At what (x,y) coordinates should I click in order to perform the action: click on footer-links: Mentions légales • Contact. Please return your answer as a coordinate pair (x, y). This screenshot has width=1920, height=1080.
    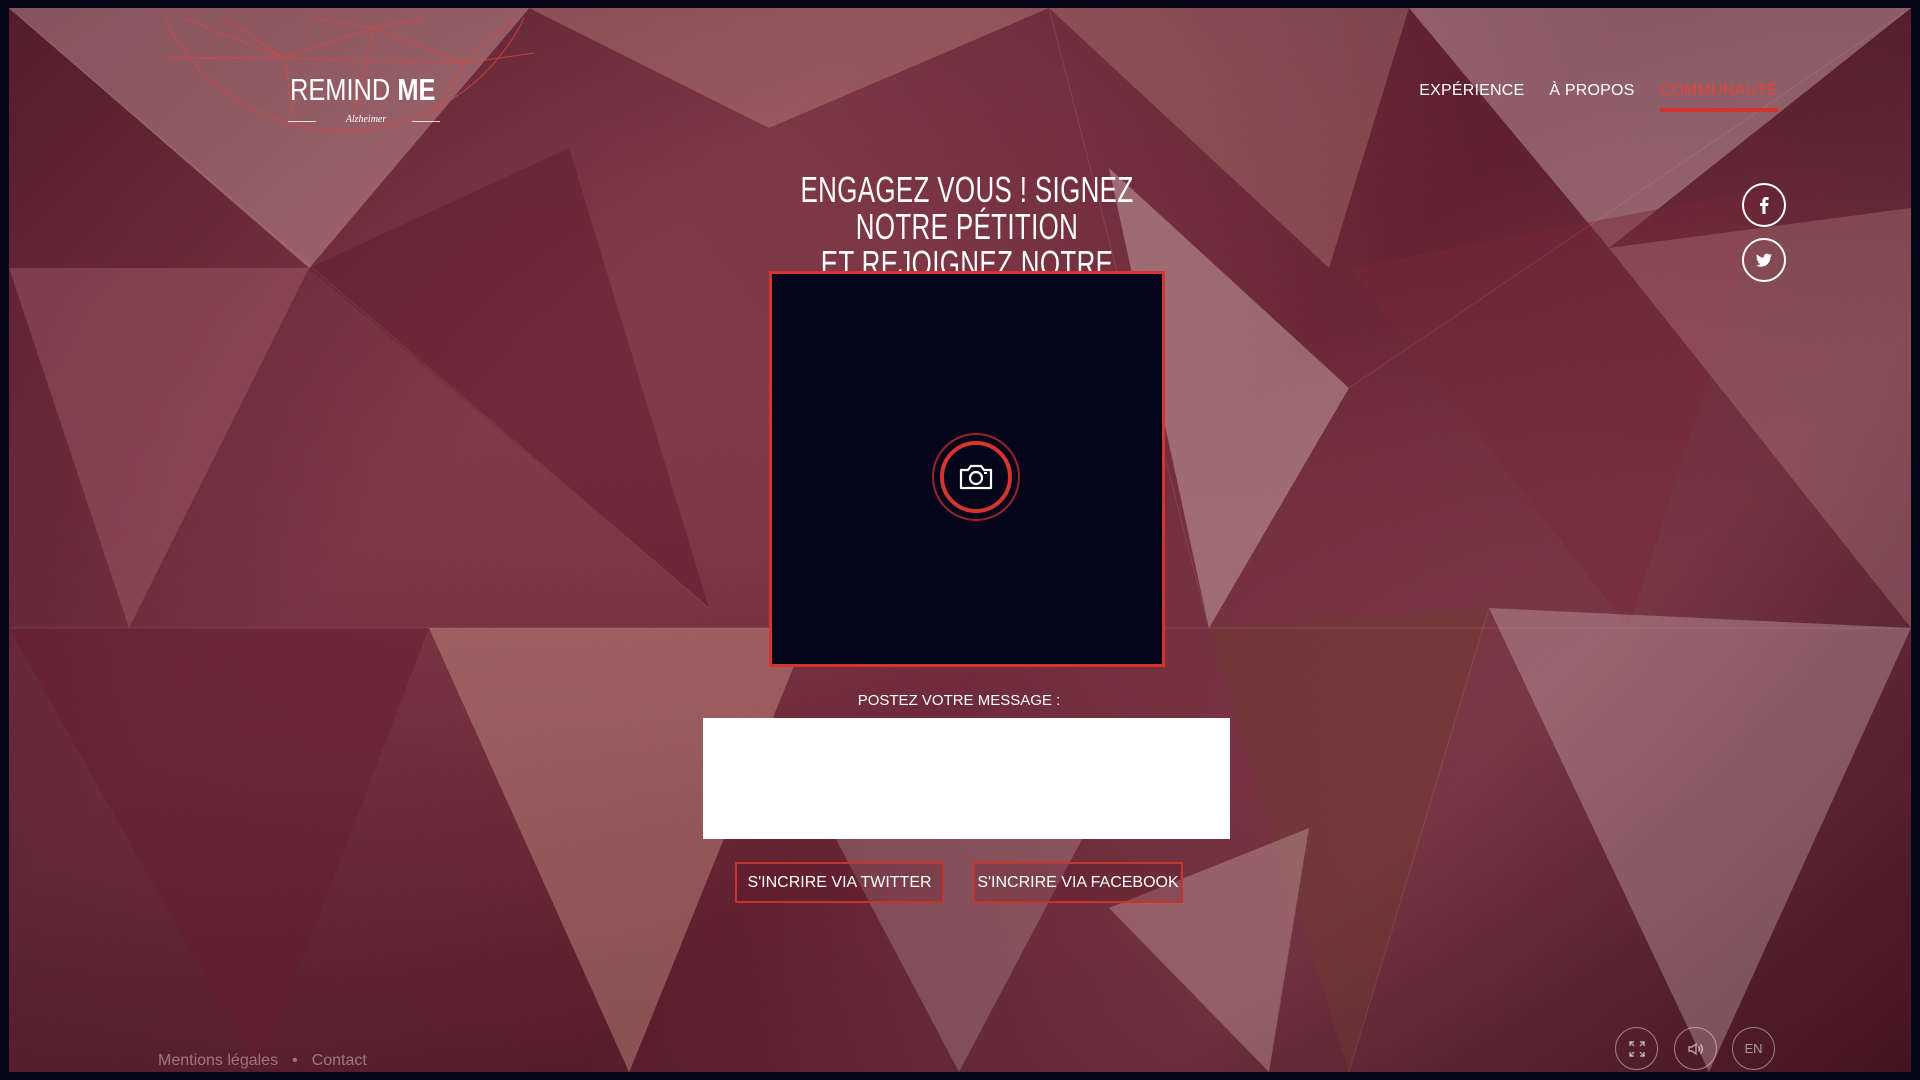
    Looking at the image, I should click on (262, 1061).